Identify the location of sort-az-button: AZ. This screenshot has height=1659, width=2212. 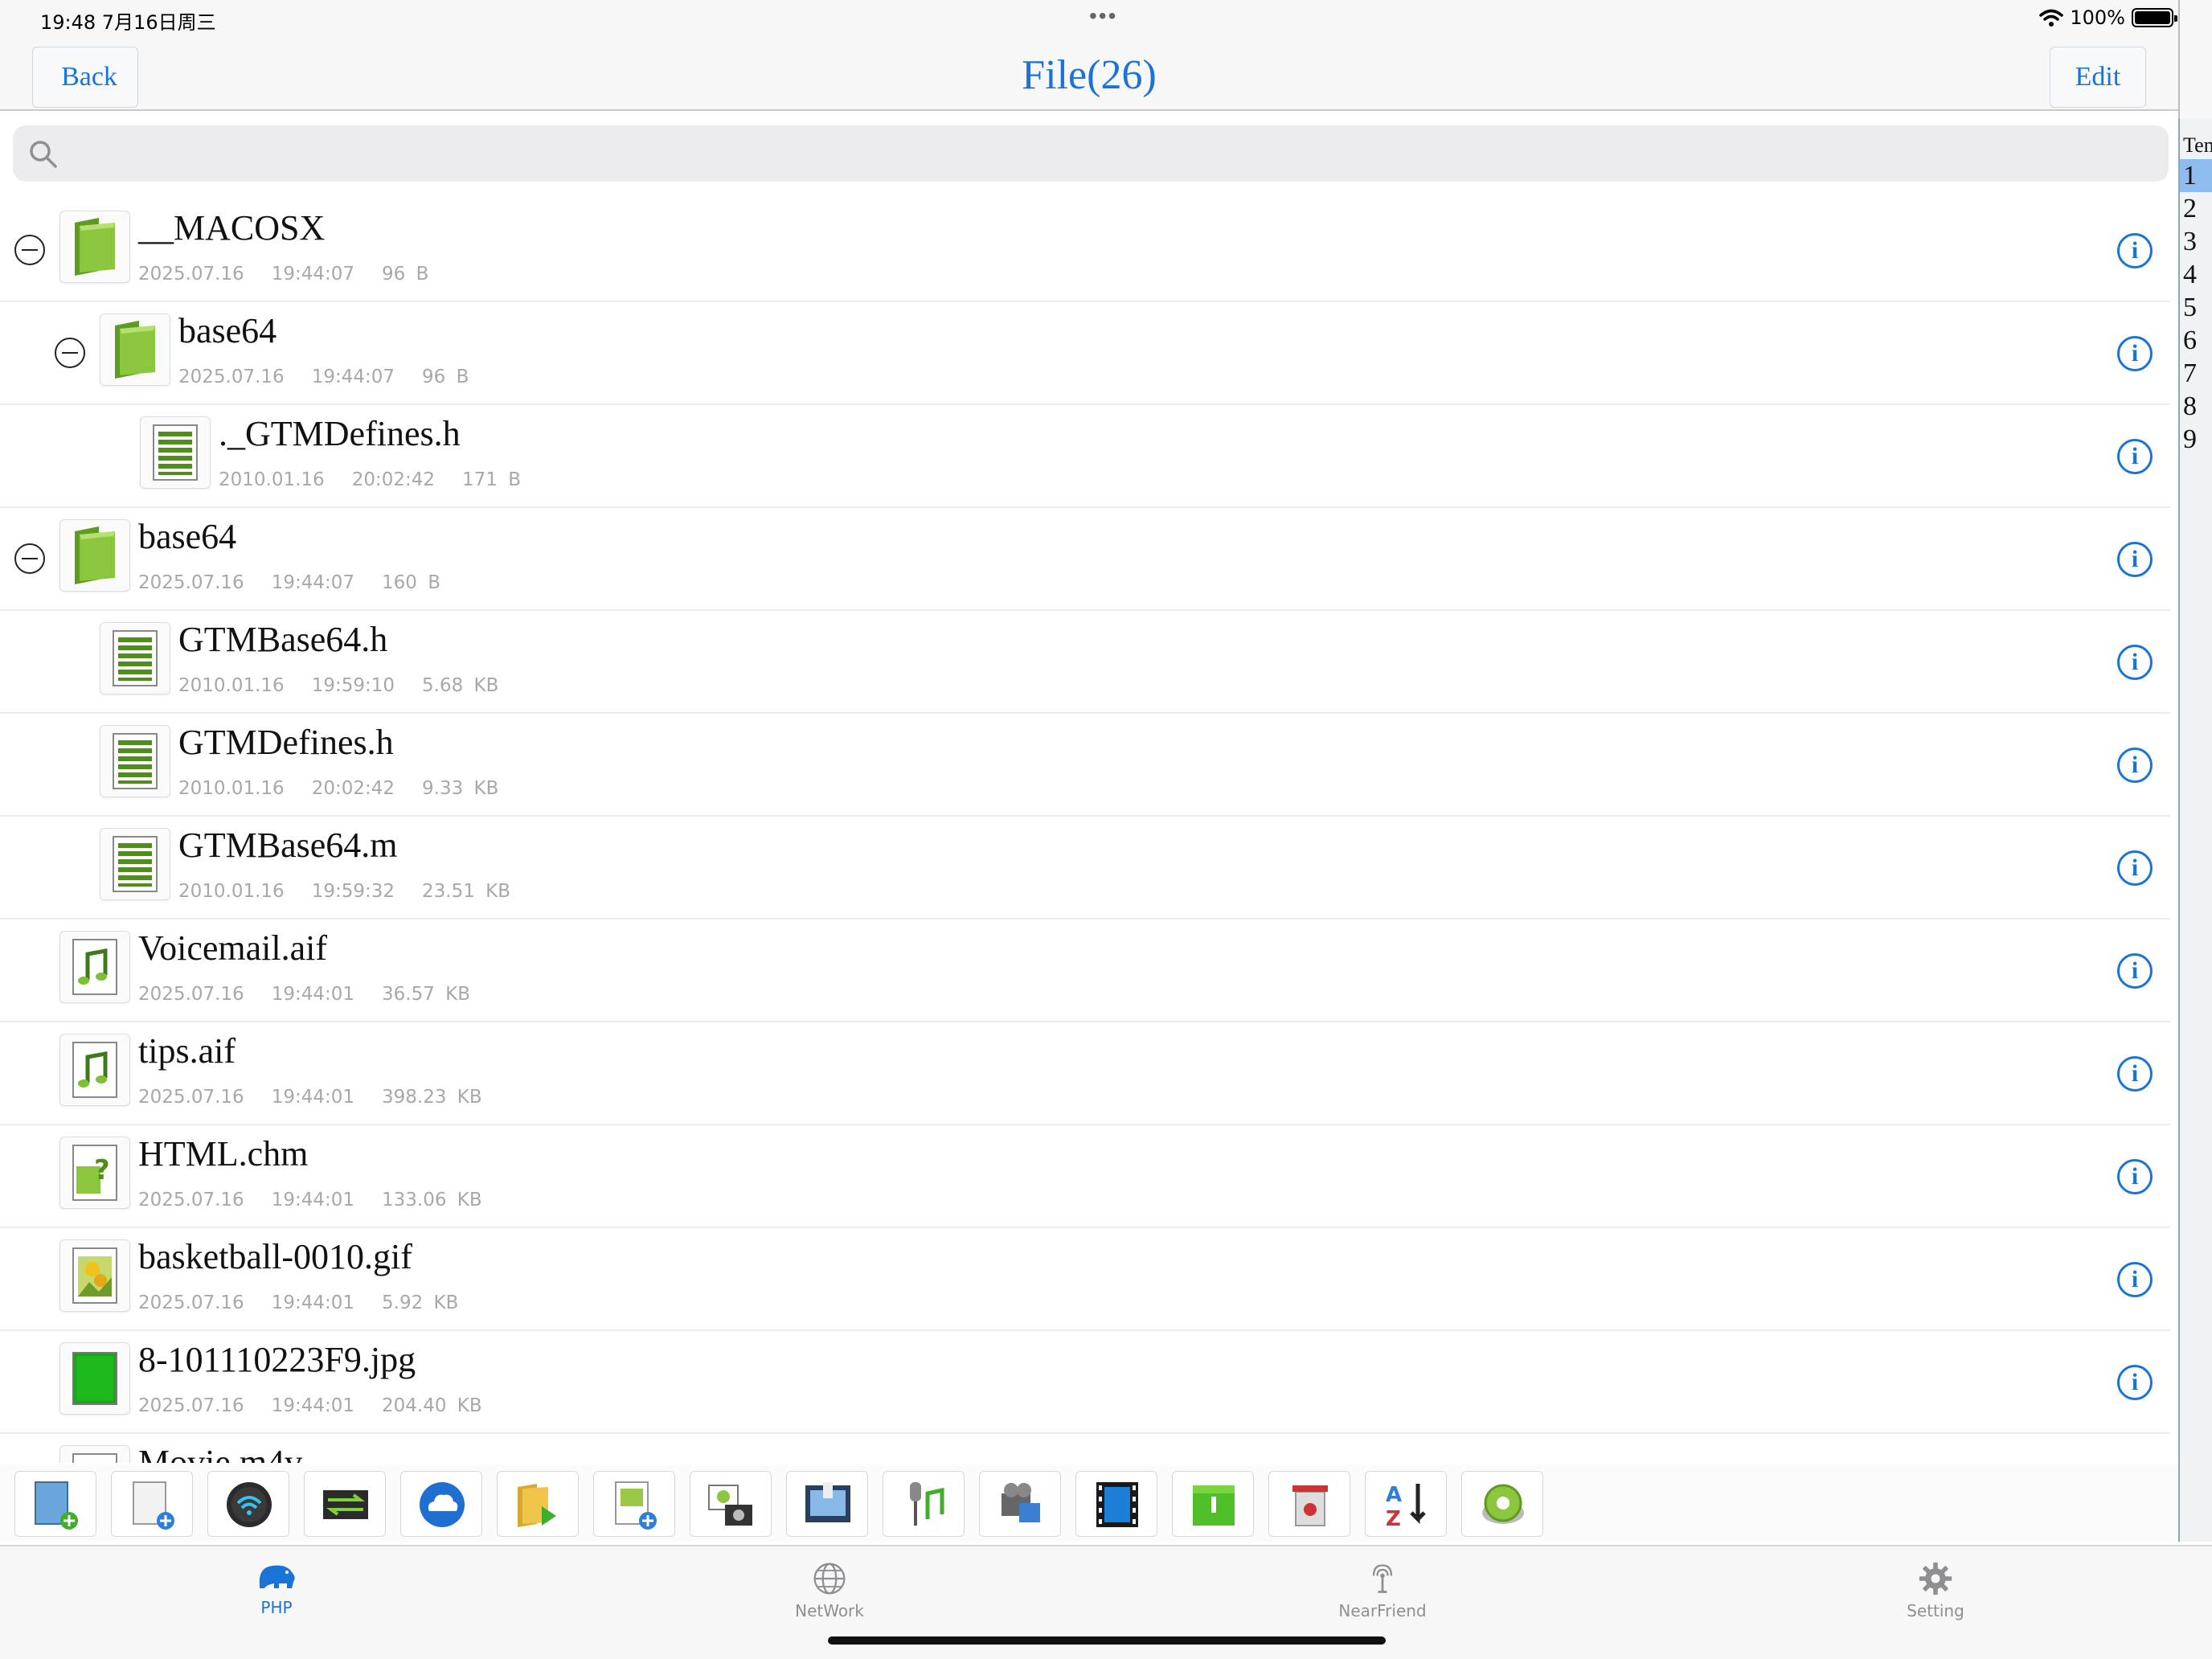
(1406, 1504).